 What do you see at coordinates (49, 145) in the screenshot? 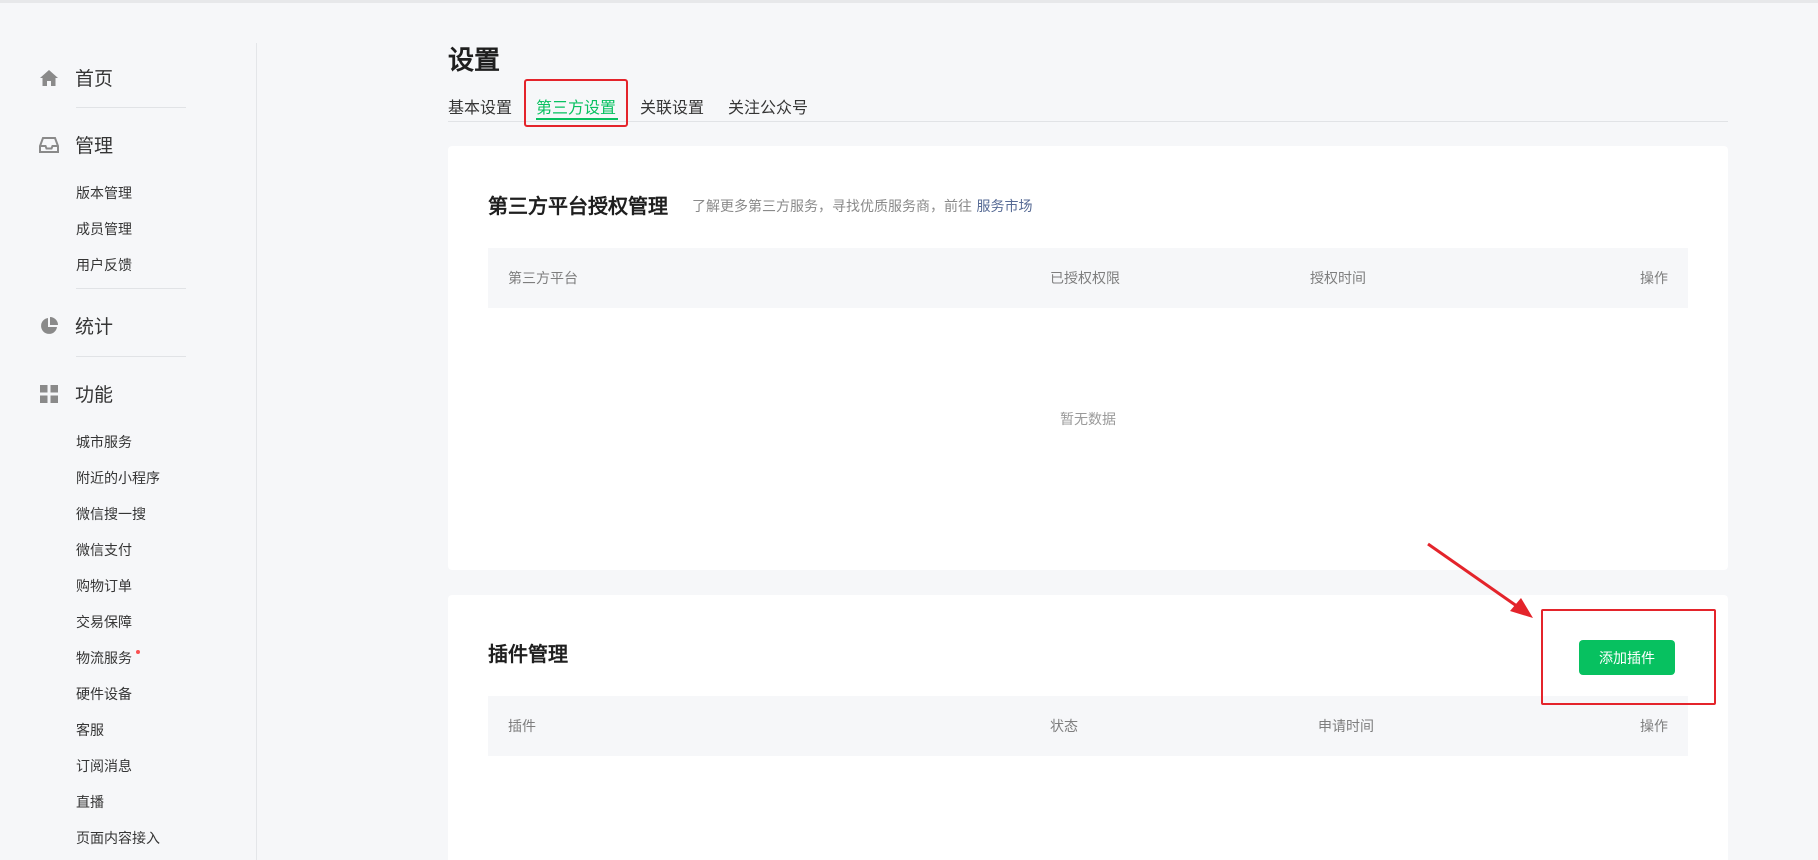
I see `inbox-icon` at bounding box center [49, 145].